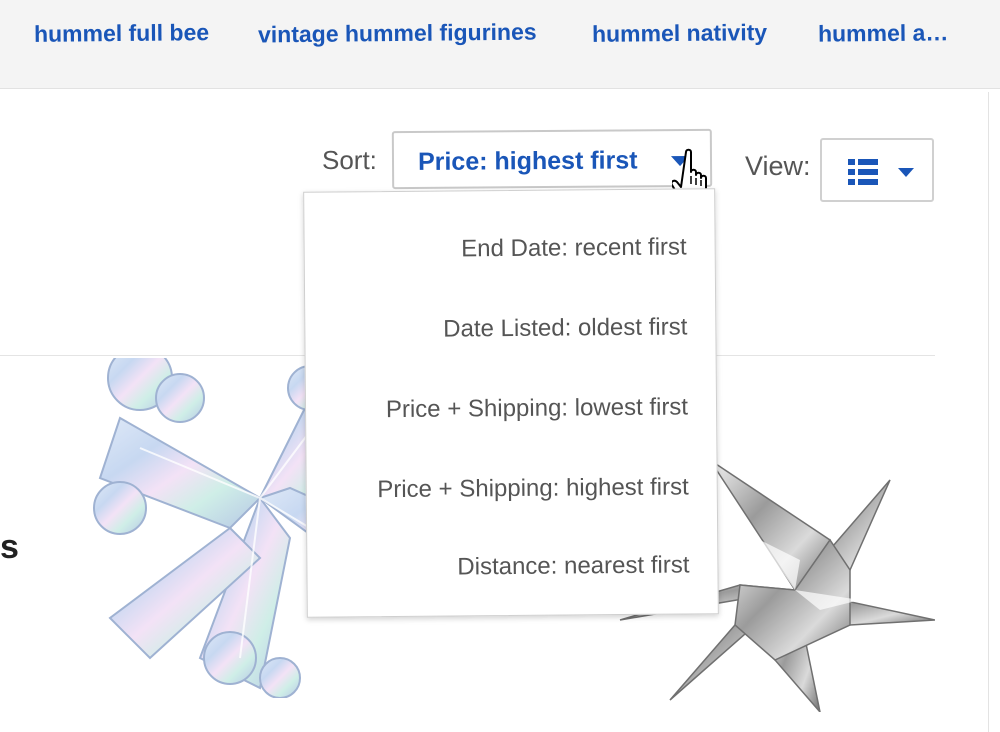  I want to click on sort-option: Price + Shipping: highest first, so click(533, 488).